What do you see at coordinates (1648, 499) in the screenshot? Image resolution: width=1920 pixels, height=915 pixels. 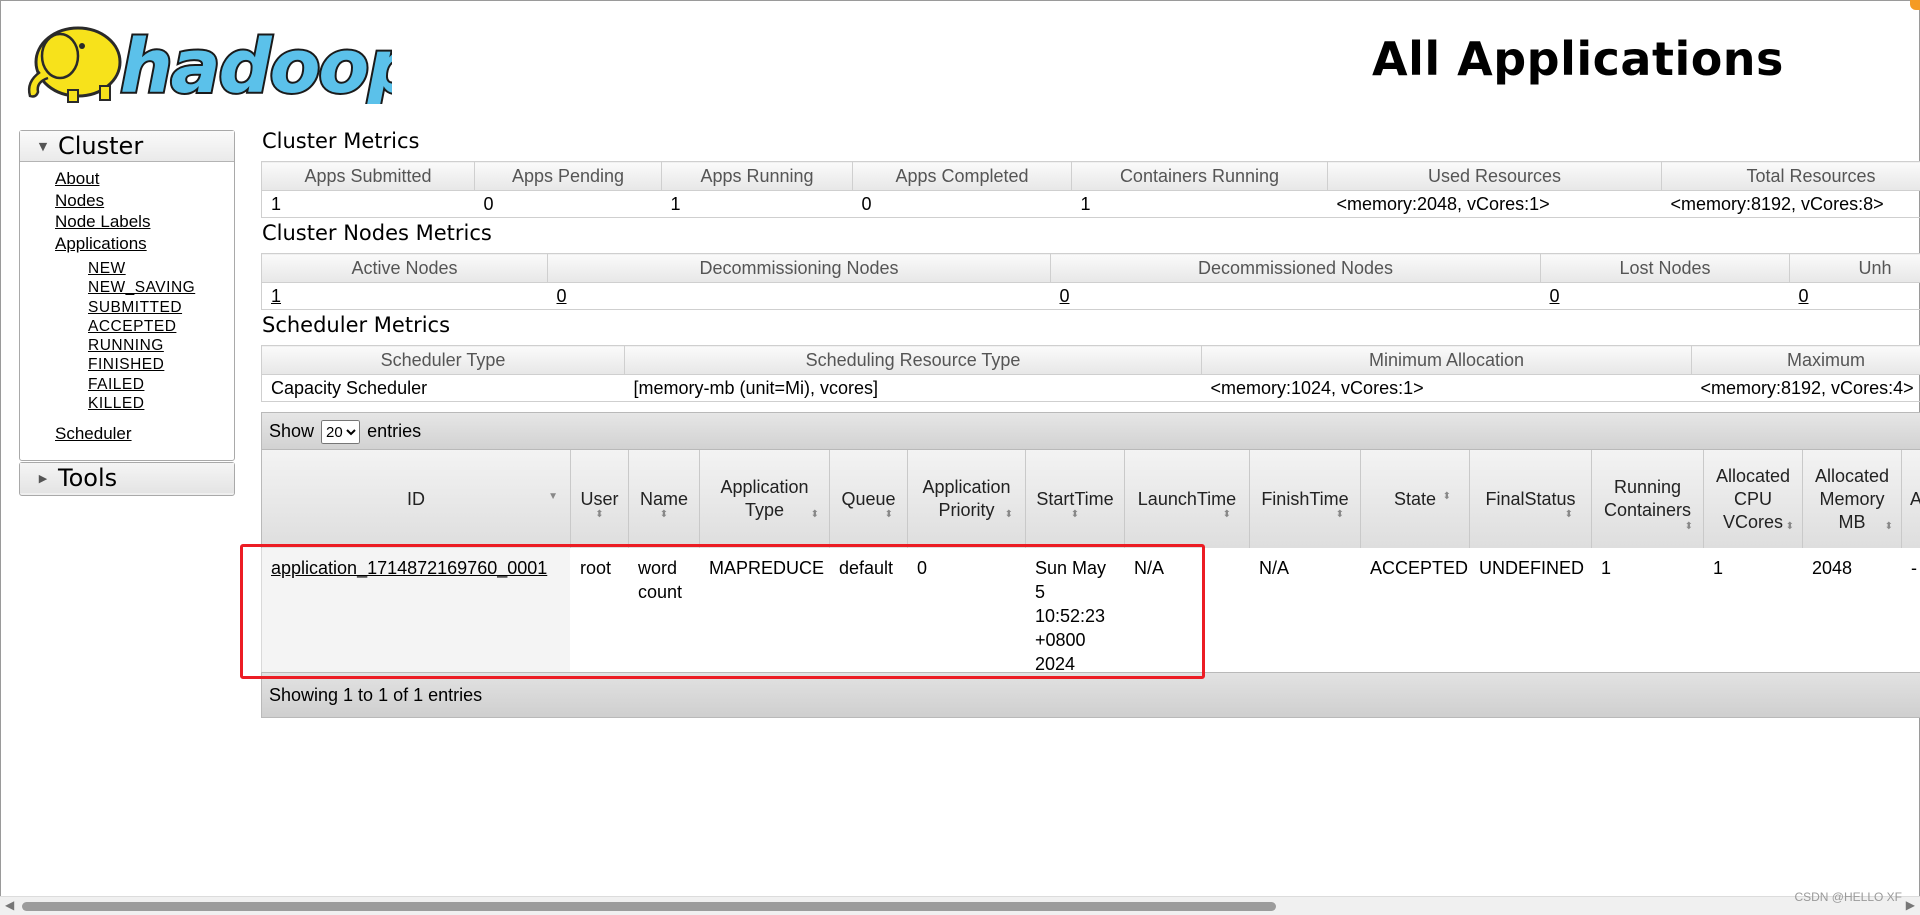 I see `col-header-running-containers: Running Containers⬍` at bounding box center [1648, 499].